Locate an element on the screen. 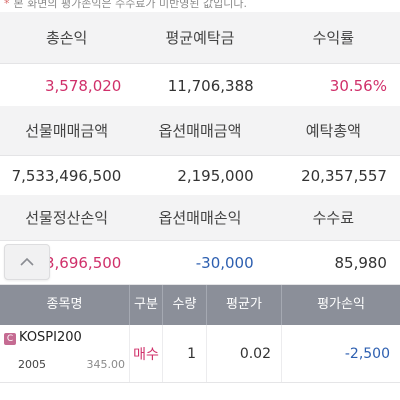 This screenshot has height=400, width=400. value-return-rate: 30.56% is located at coordinates (358, 85).